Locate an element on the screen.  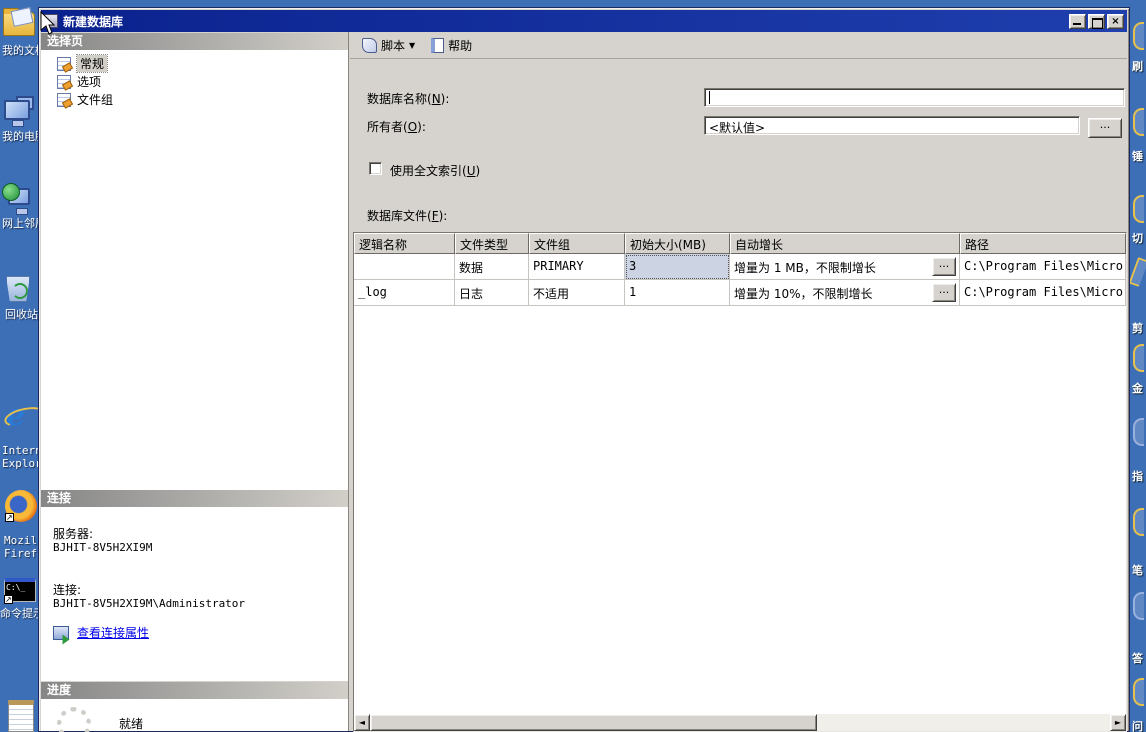
page-item-label: 常规 is located at coordinates (92, 63).